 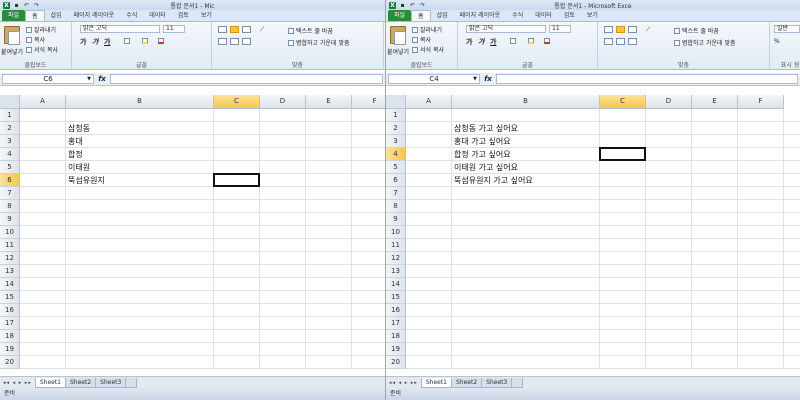 I want to click on row-header: 20, so click(x=396, y=362).